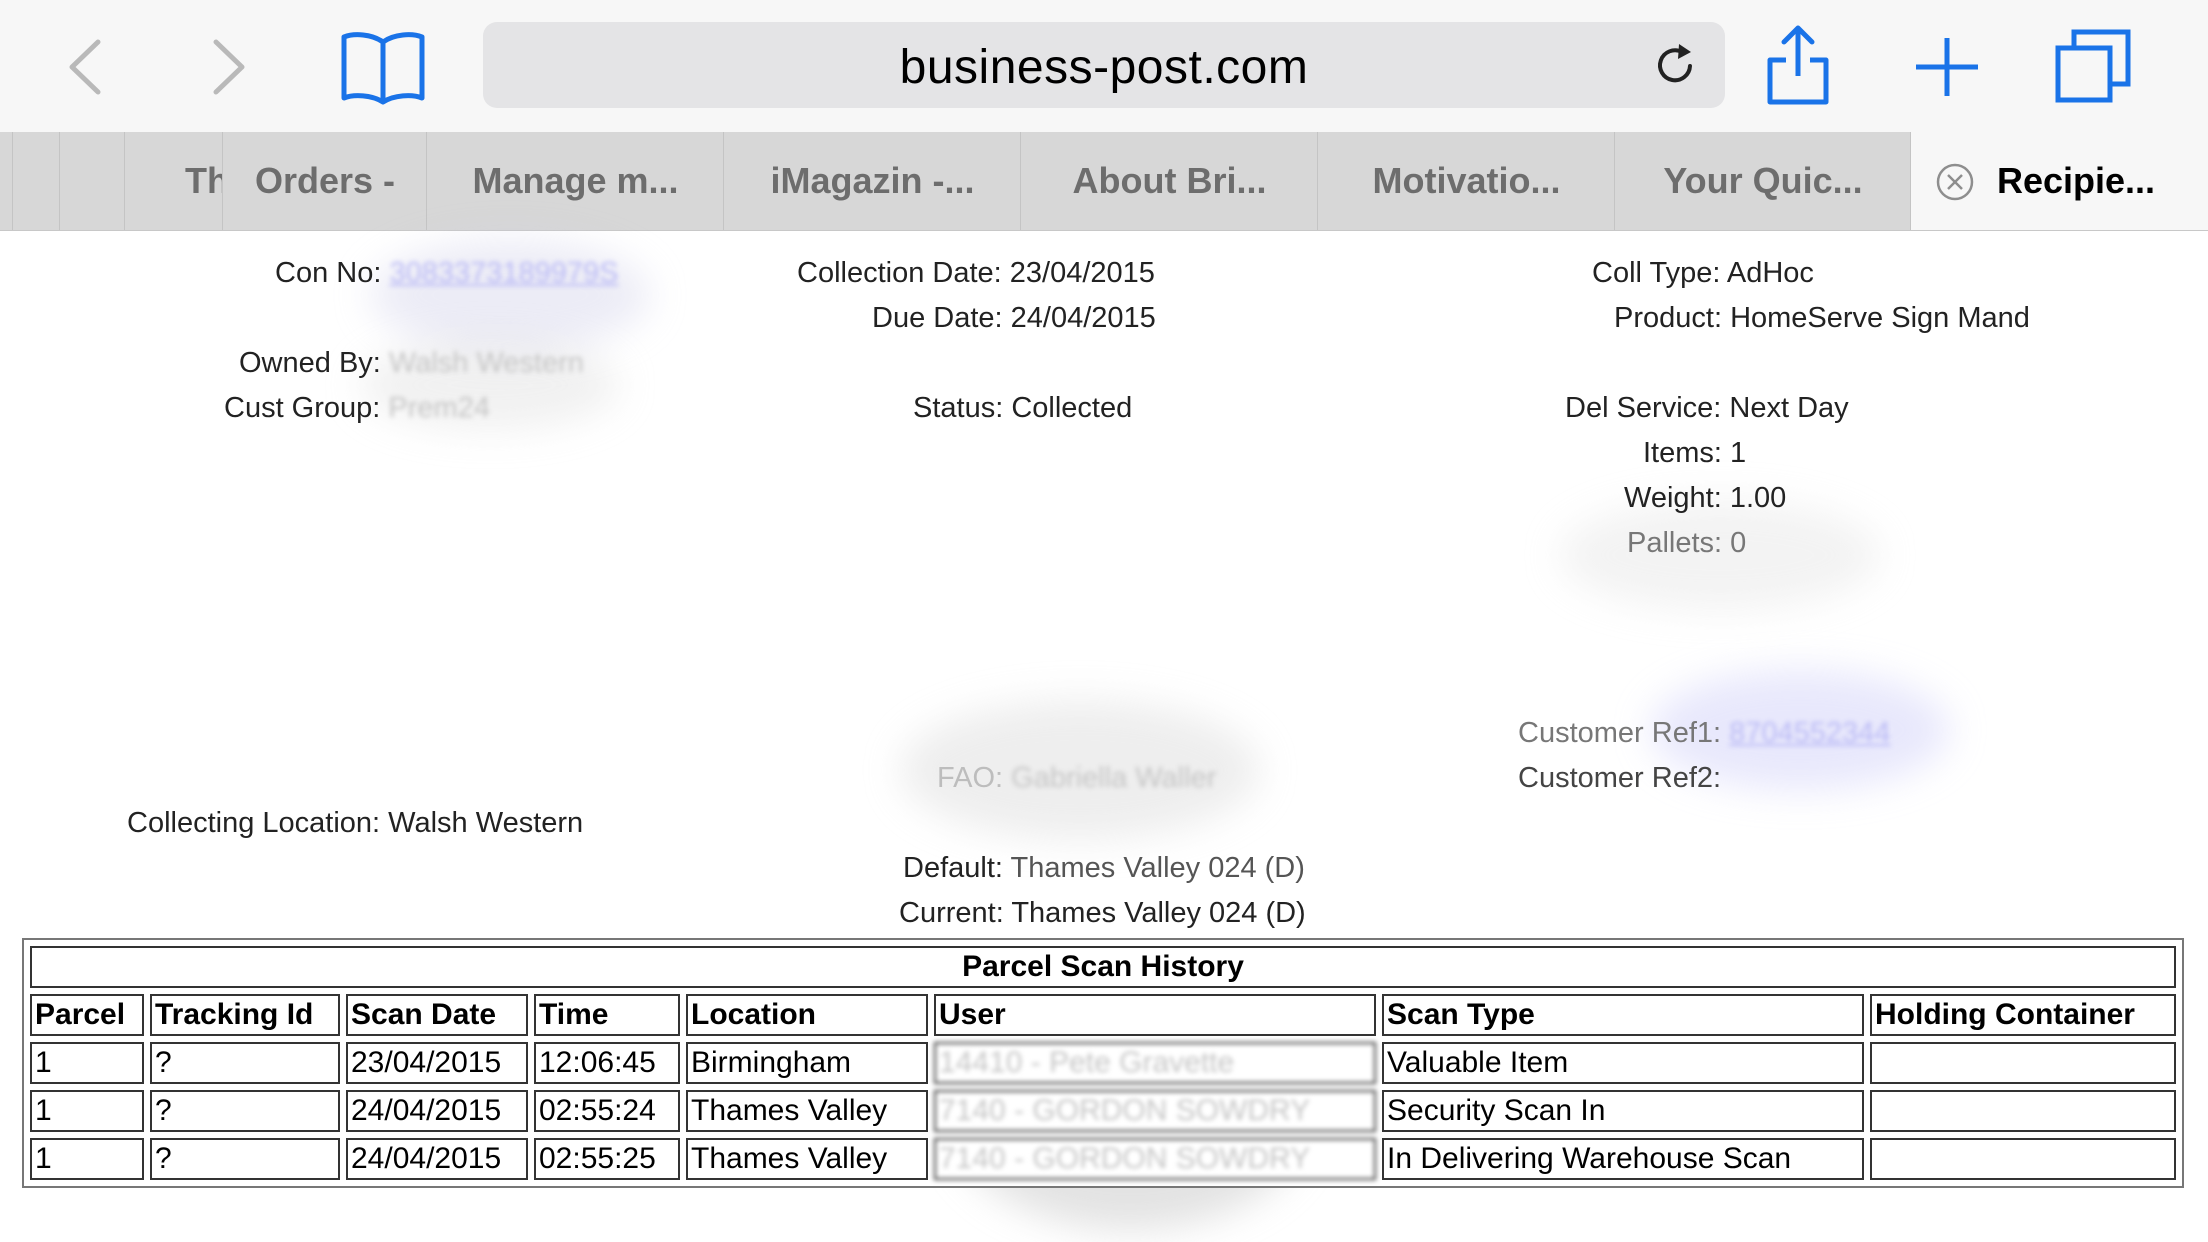 The image size is (2208, 1242). I want to click on collecting-location-field: Collecting Location: Walsh Western, so click(355, 823).